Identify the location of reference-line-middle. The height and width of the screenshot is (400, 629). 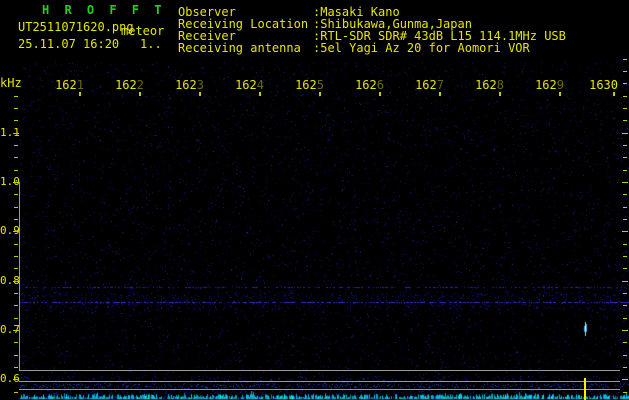
(319, 381).